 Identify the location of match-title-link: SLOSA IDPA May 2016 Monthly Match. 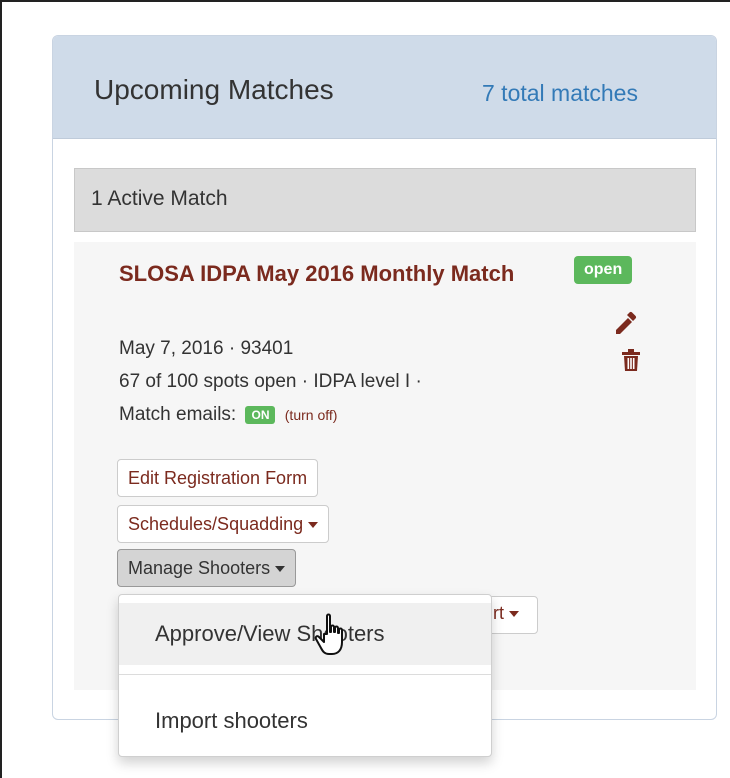
(334, 273).